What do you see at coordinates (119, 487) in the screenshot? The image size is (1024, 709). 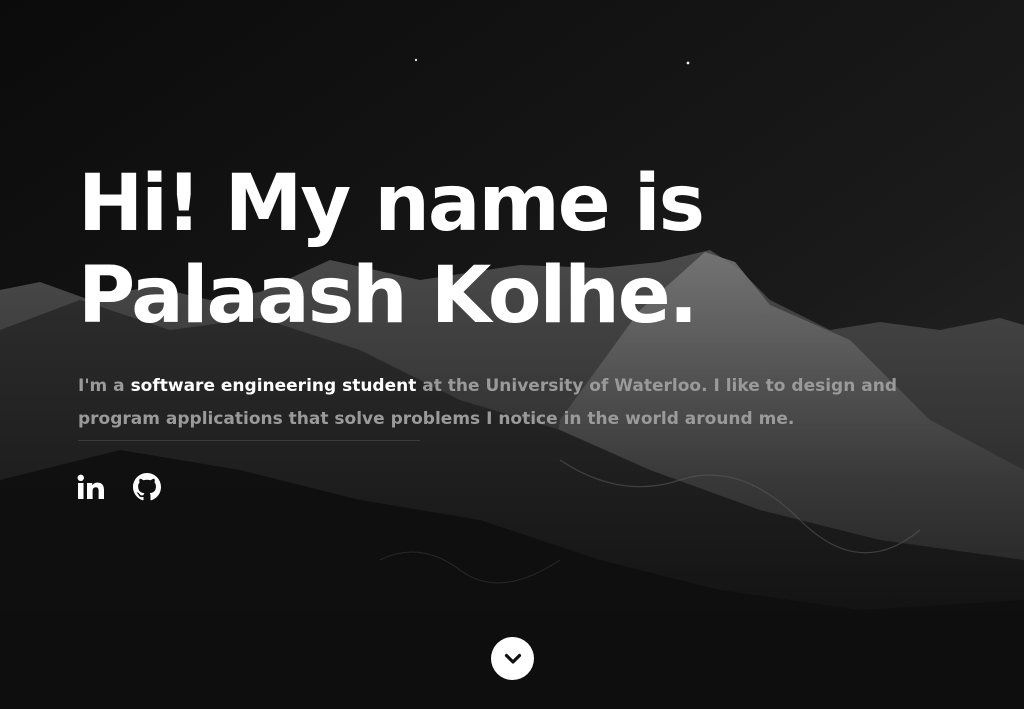 I see `social-links` at bounding box center [119, 487].